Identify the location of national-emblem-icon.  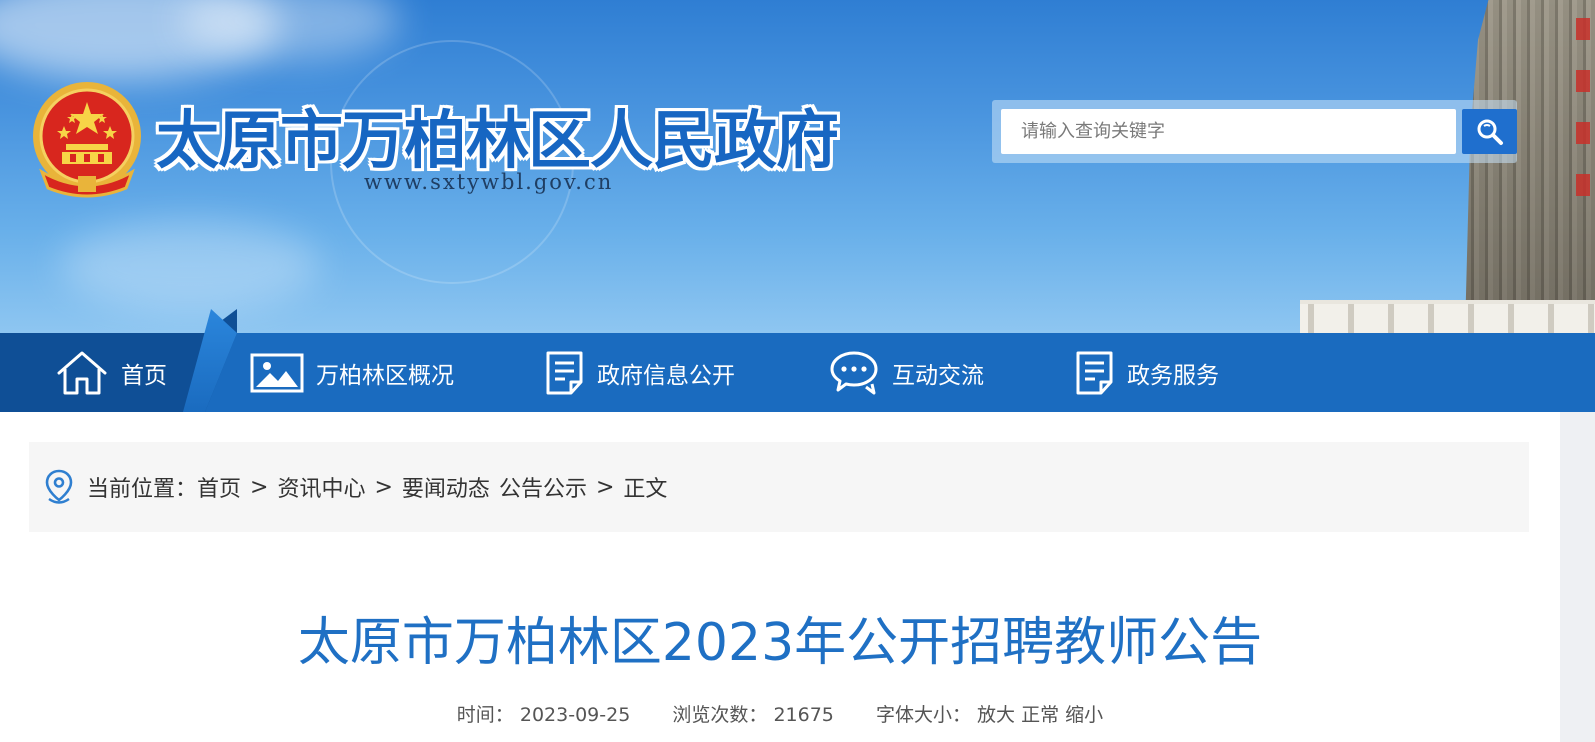
(87, 141).